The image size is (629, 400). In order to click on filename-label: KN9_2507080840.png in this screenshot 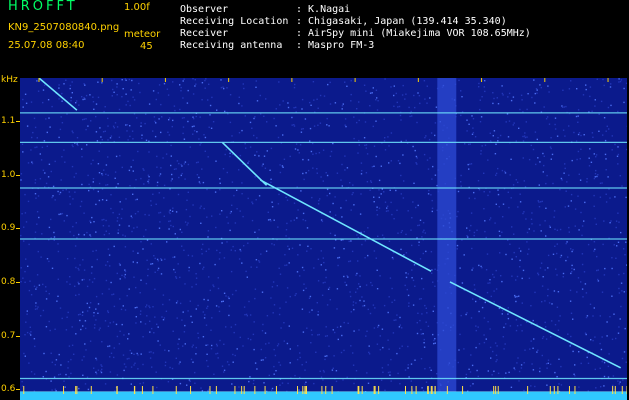, I will do `click(64, 27)`.